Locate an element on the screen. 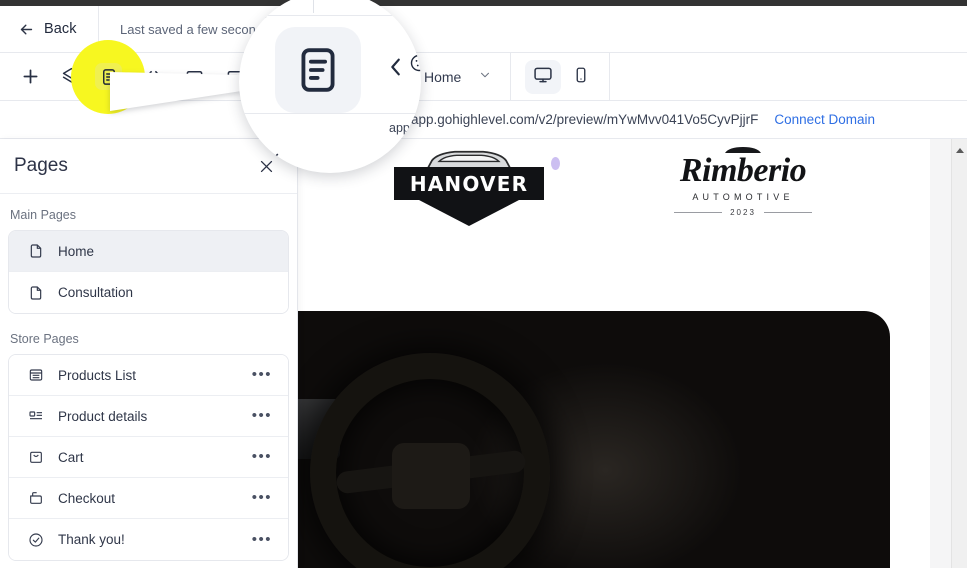 This screenshot has height=568, width=967. rule-right is located at coordinates (787, 212).